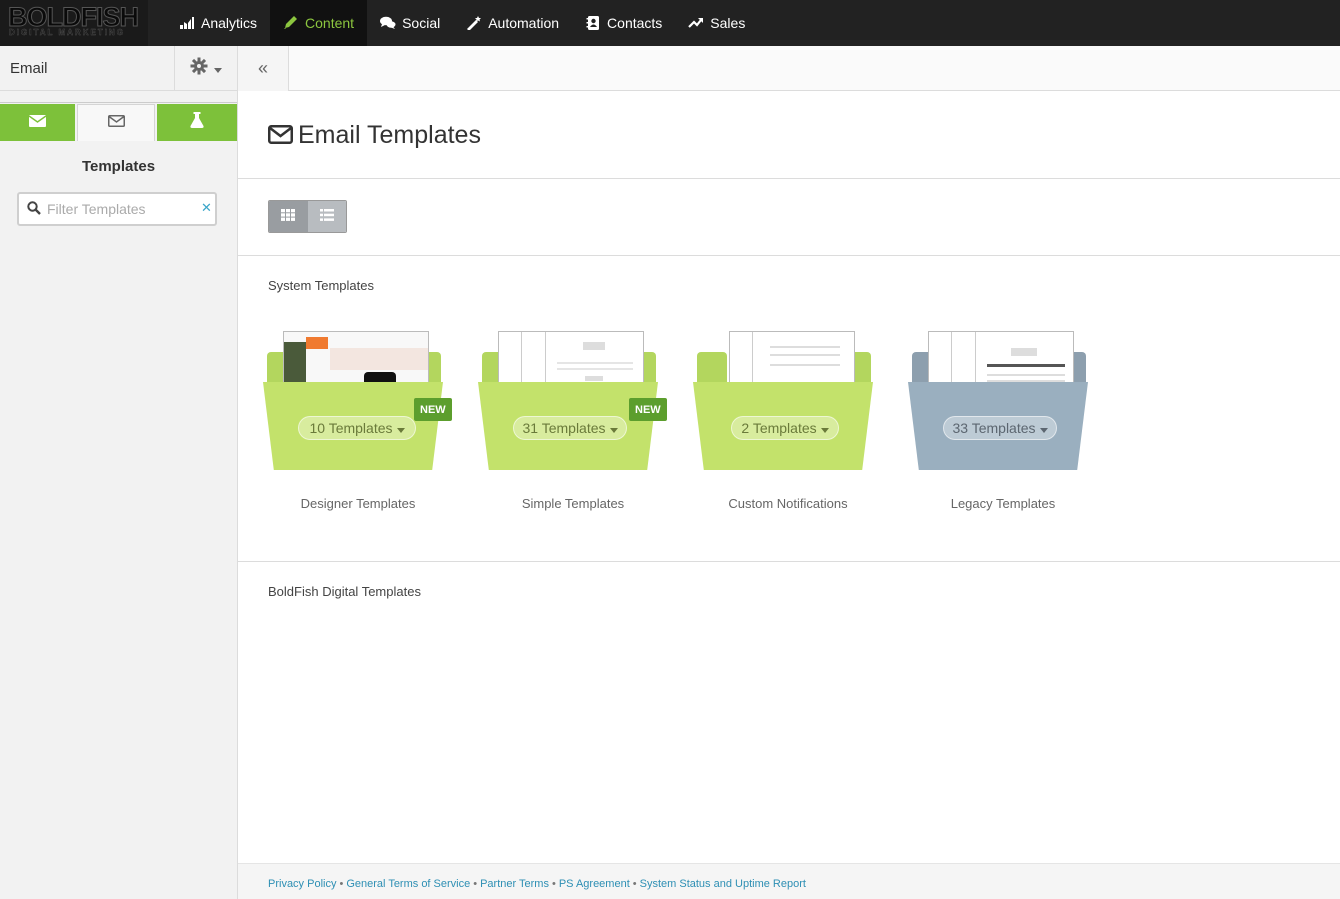 The width and height of the screenshot is (1340, 899). I want to click on folder-name: Legacy Templates, so click(1003, 503).